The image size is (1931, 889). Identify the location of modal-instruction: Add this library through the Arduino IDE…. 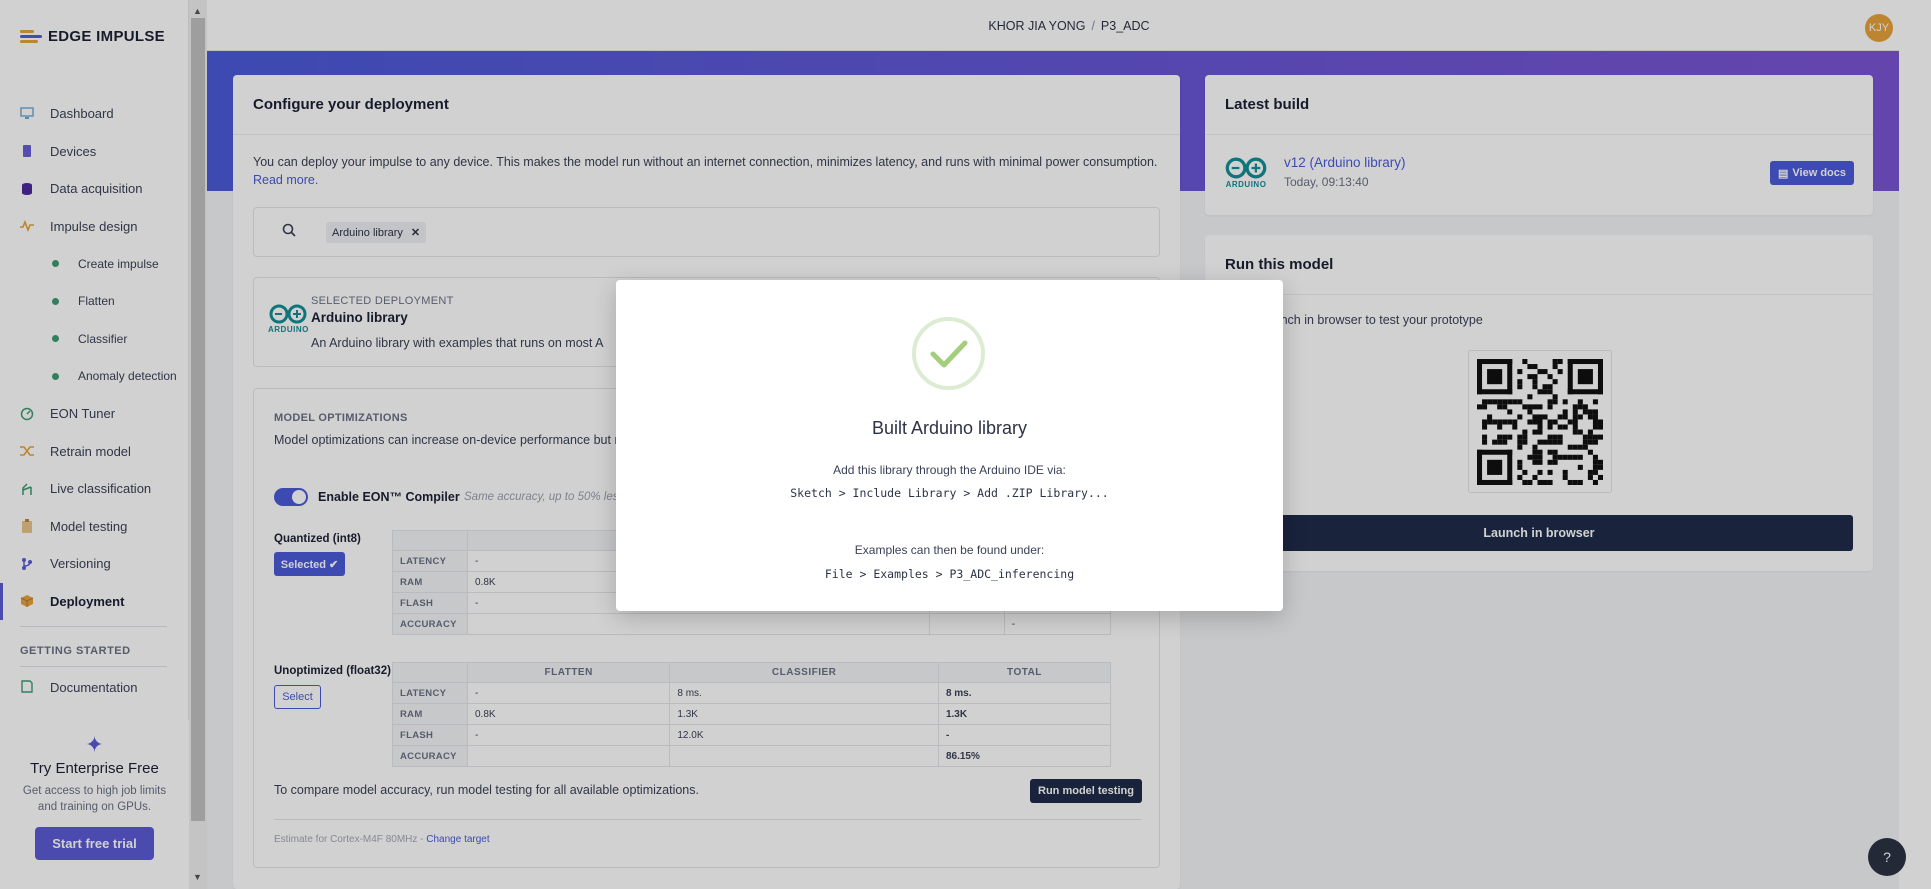
(949, 470).